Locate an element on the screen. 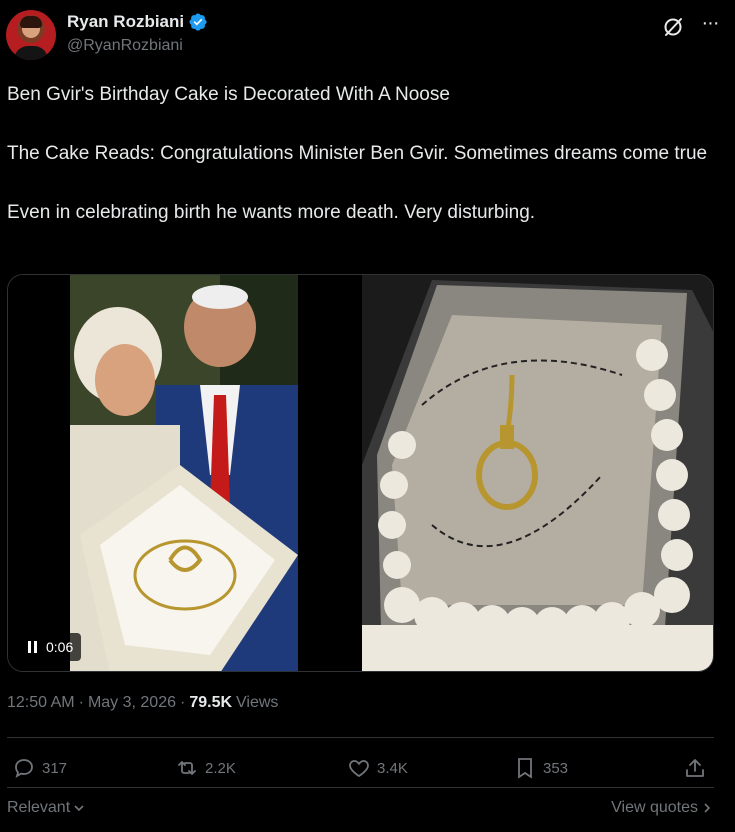  repost-count: 2.2K is located at coordinates (220, 768).